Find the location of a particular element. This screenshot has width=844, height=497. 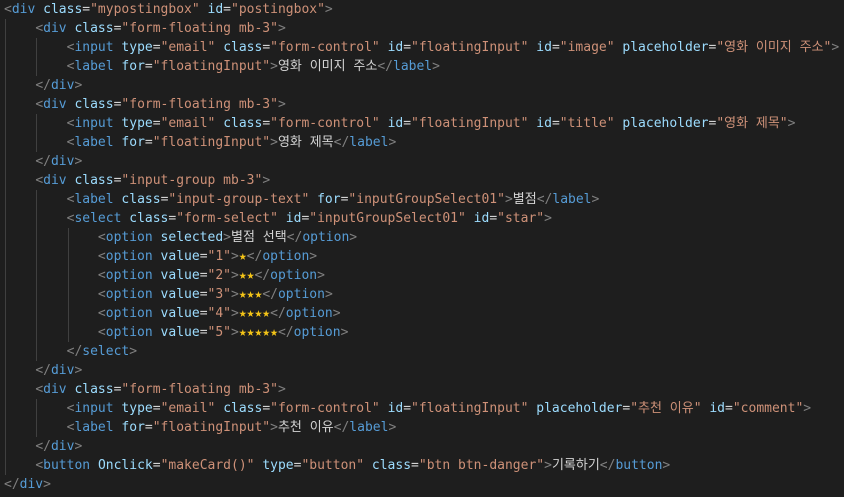

code-line: <option value="4">★★★★</option> is located at coordinates (422, 313).